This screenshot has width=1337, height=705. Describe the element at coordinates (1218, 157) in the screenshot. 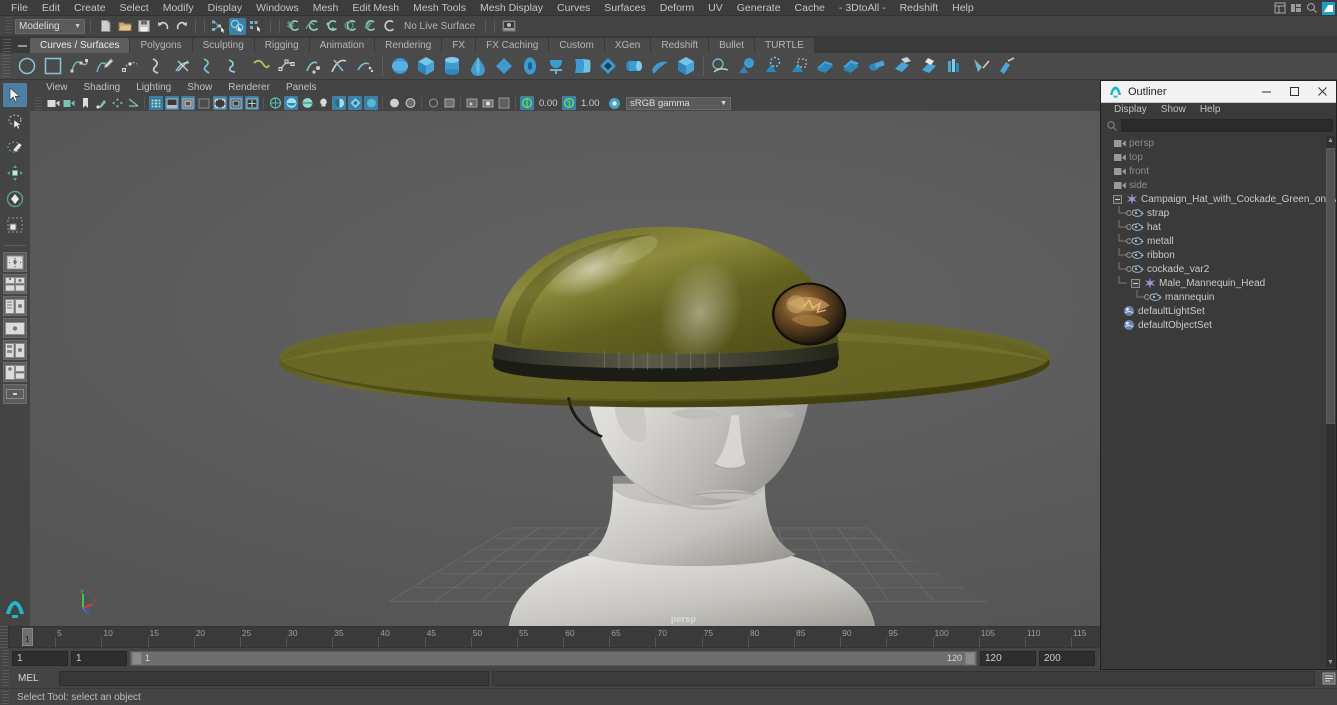

I see `outliner-item-top: top` at that location.